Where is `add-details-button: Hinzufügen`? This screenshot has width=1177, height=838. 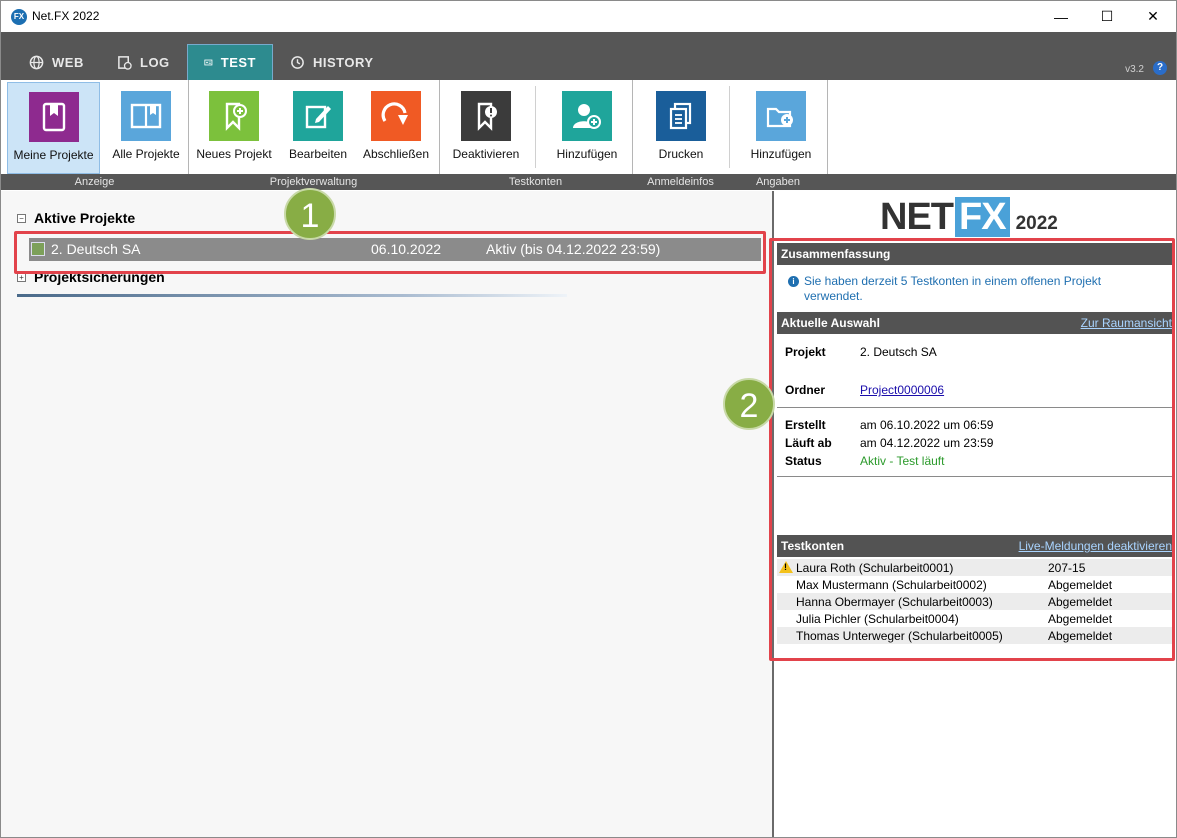 add-details-button: Hinzufügen is located at coordinates (781, 128).